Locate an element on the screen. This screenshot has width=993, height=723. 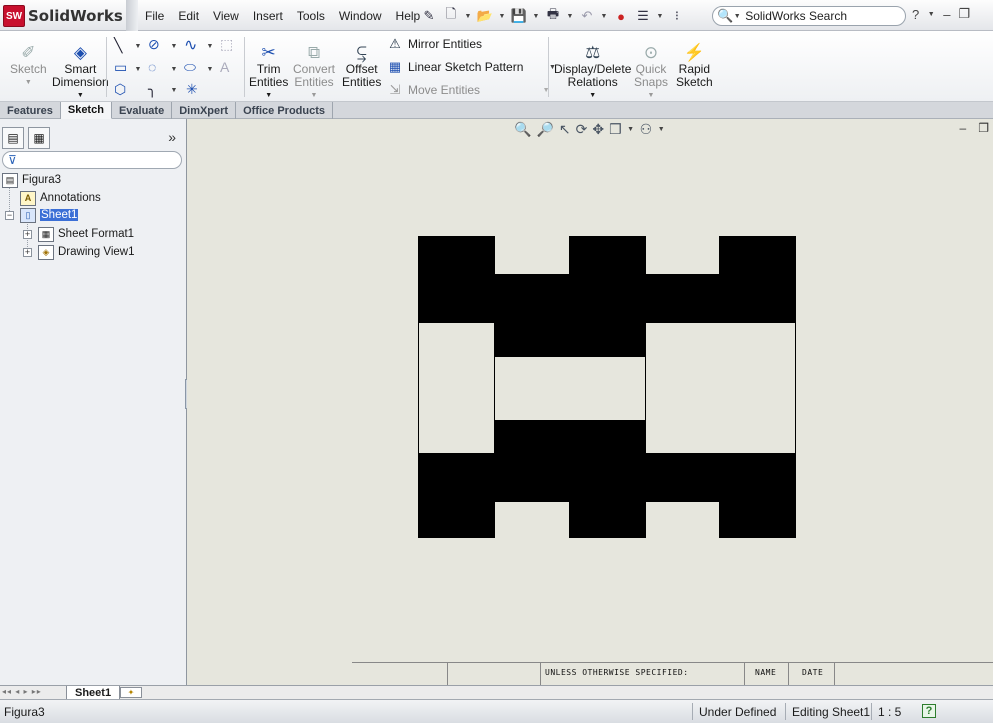
top-bar is located at coordinates (607, 298).